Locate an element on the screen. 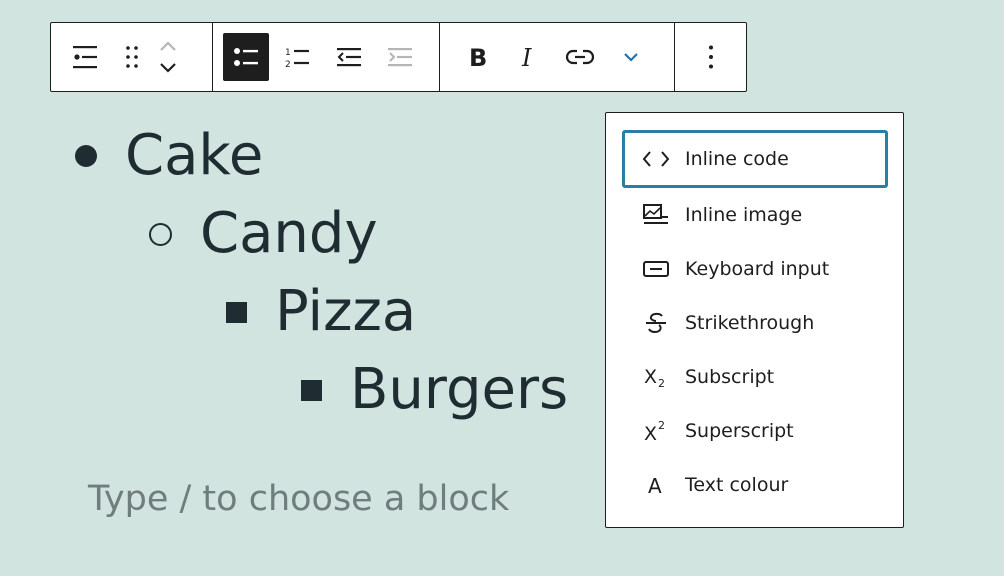  svg-text: I is located at coordinates (526, 57).